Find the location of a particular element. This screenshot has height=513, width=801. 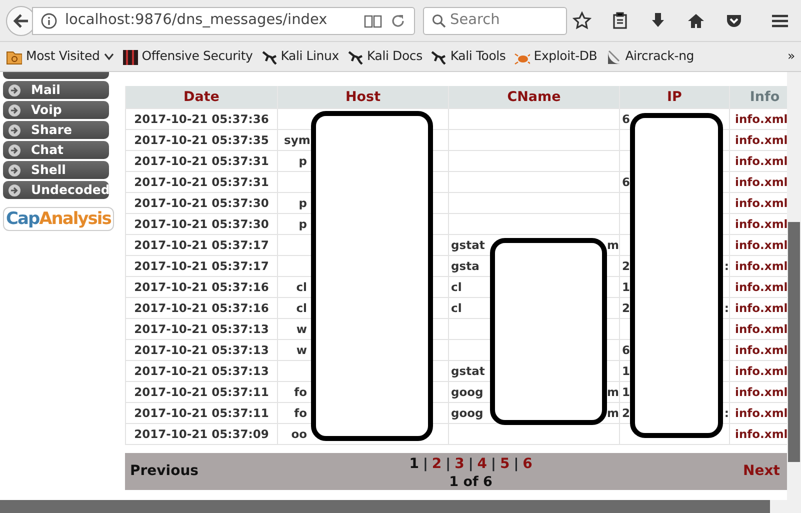

page-summary: 1 of 6 is located at coordinates (470, 482).